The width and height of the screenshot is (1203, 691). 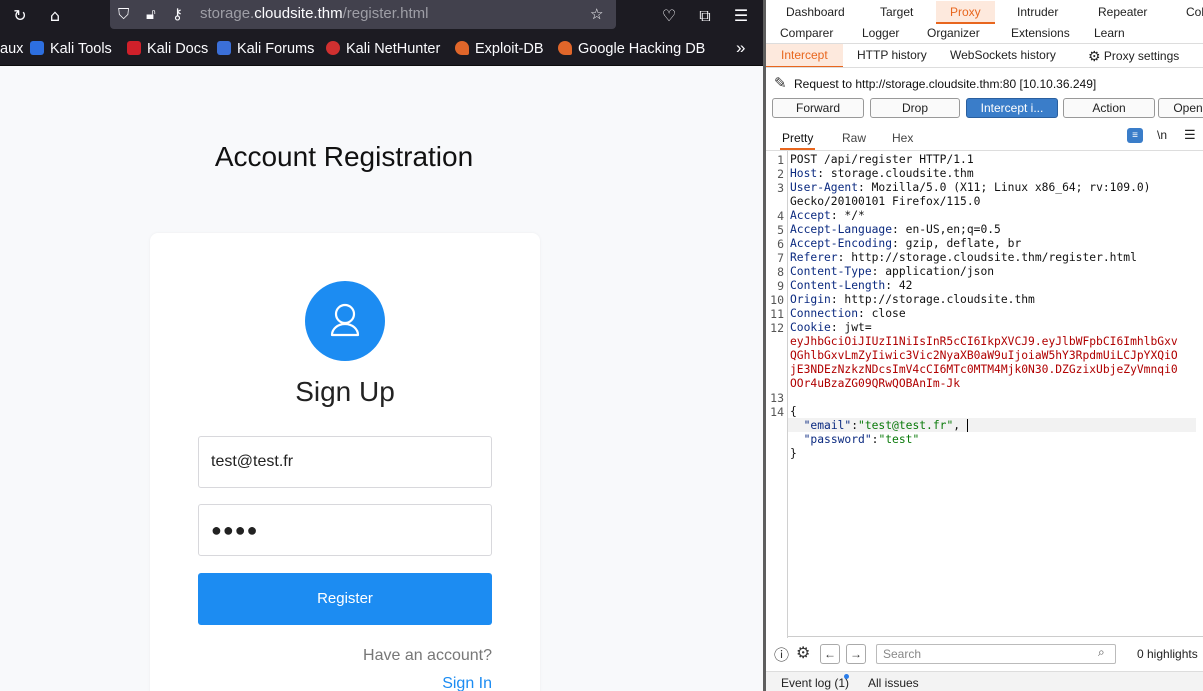 What do you see at coordinates (893, 683) in the screenshot?
I see `all-issues-link: All issues` at bounding box center [893, 683].